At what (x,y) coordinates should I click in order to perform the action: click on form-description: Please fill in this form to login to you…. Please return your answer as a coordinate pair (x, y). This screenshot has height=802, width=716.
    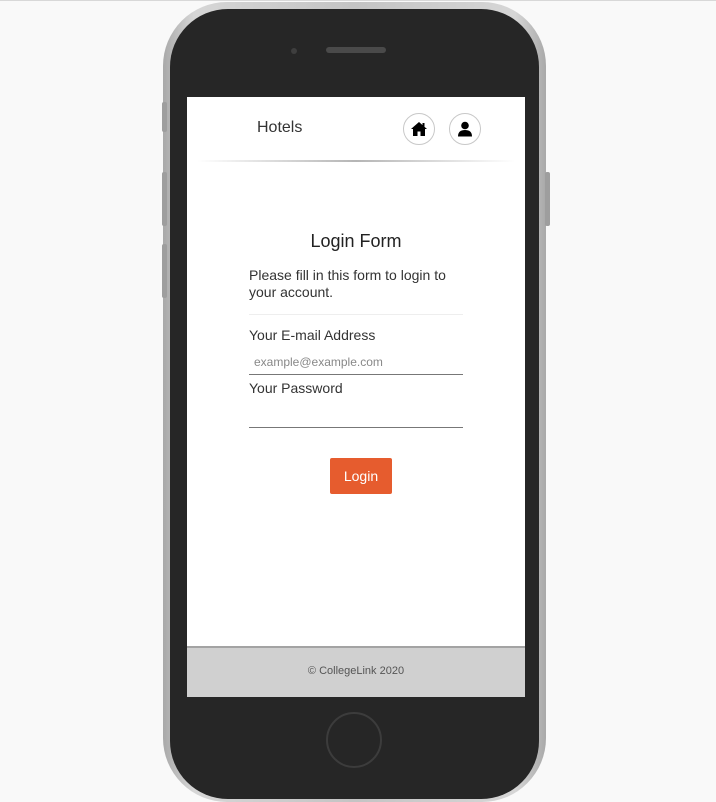
    Looking at the image, I should click on (347, 283).